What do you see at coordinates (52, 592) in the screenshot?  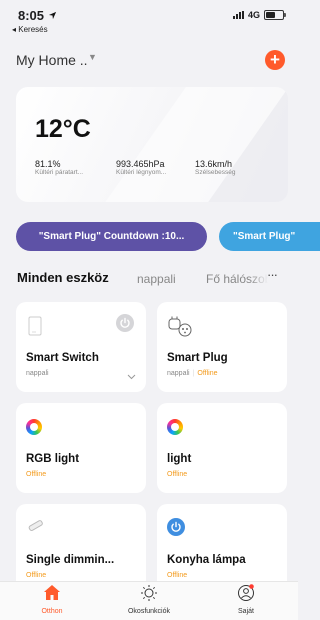 I see `home-icon` at bounding box center [52, 592].